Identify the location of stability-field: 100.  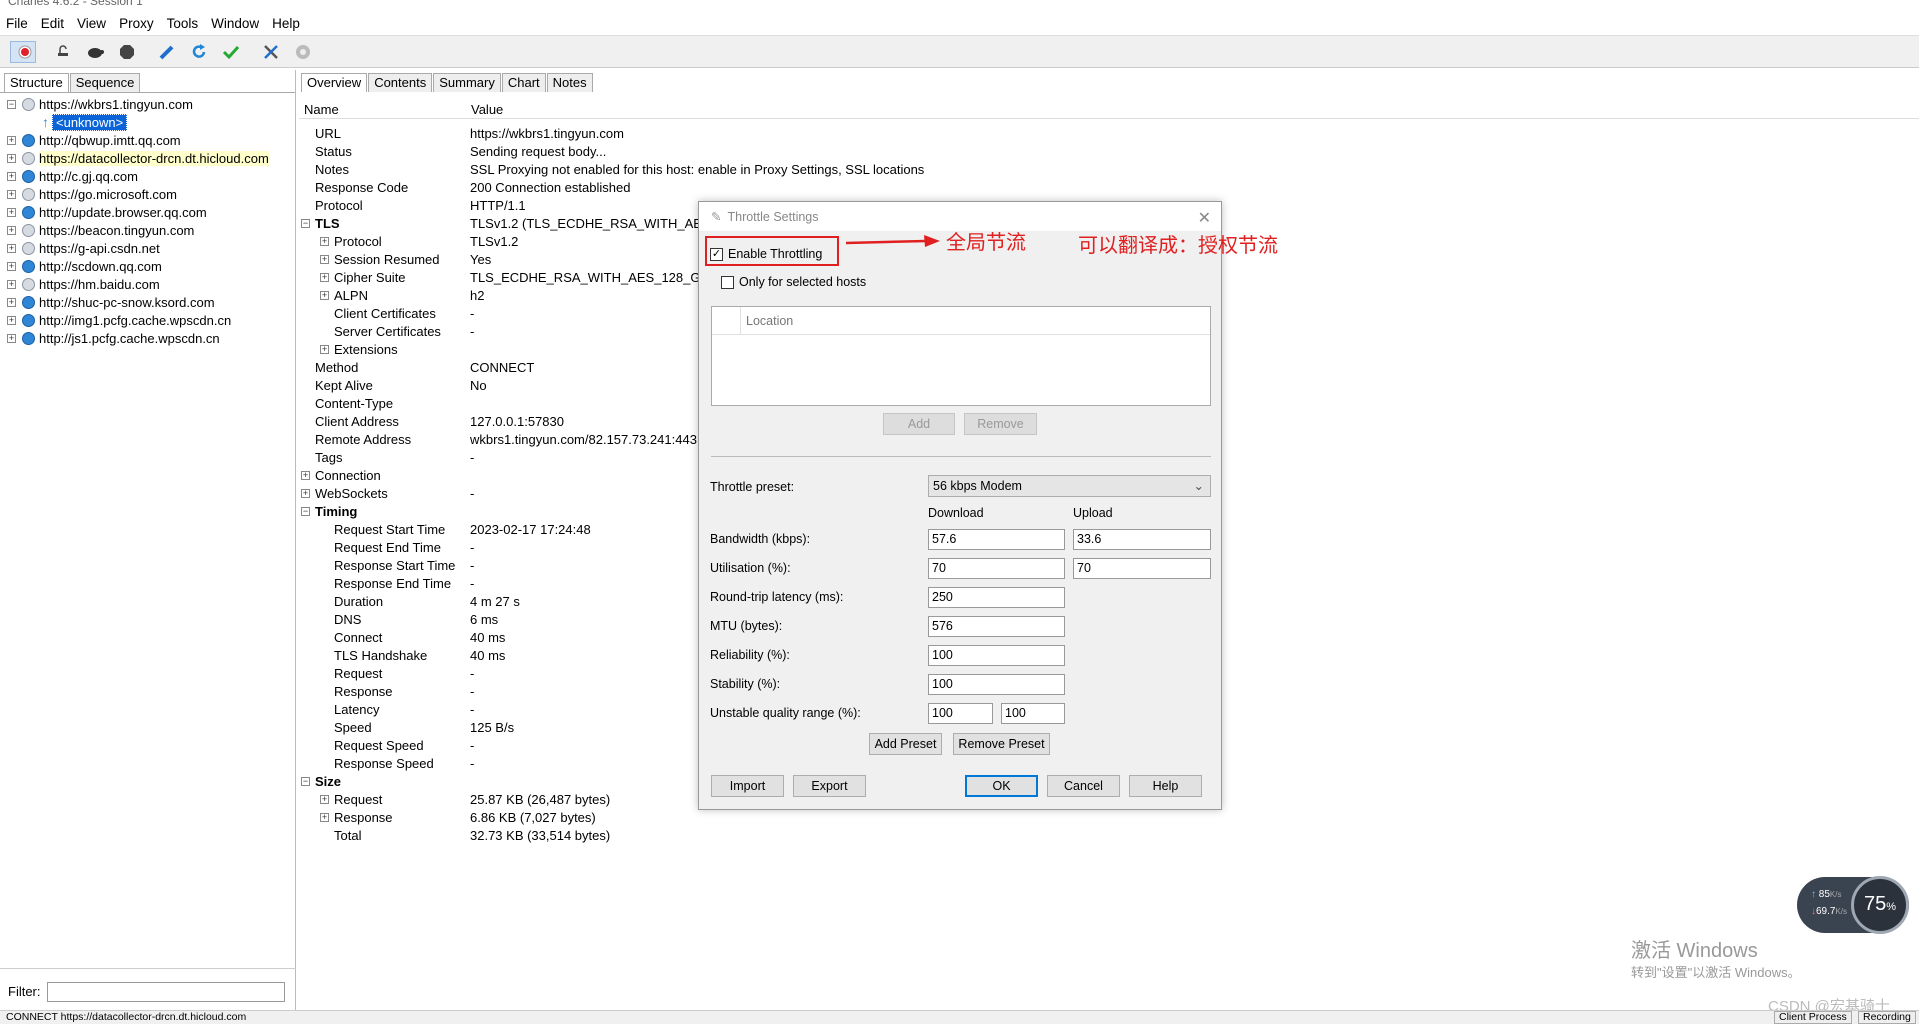
(996, 684).